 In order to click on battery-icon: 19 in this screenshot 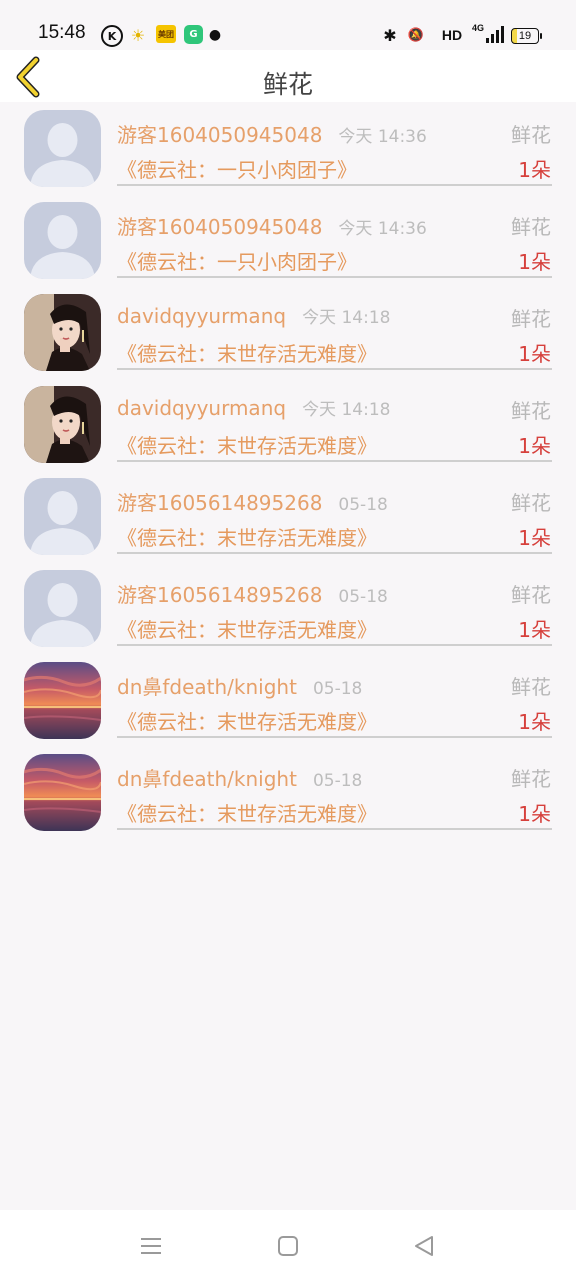, I will do `click(526, 36)`.